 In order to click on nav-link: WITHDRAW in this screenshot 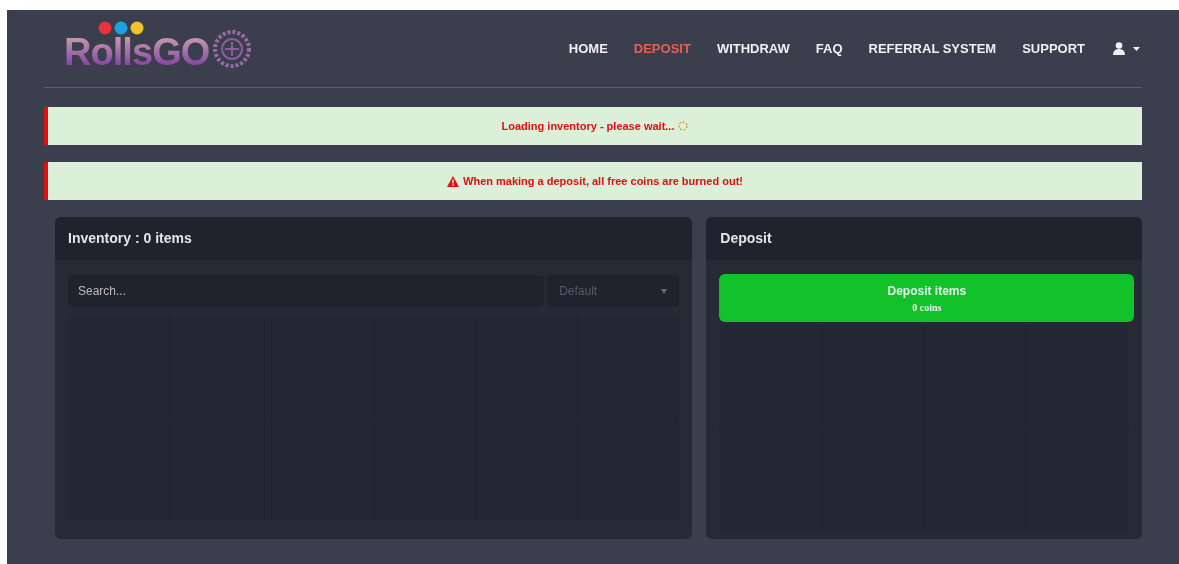, I will do `click(753, 48)`.